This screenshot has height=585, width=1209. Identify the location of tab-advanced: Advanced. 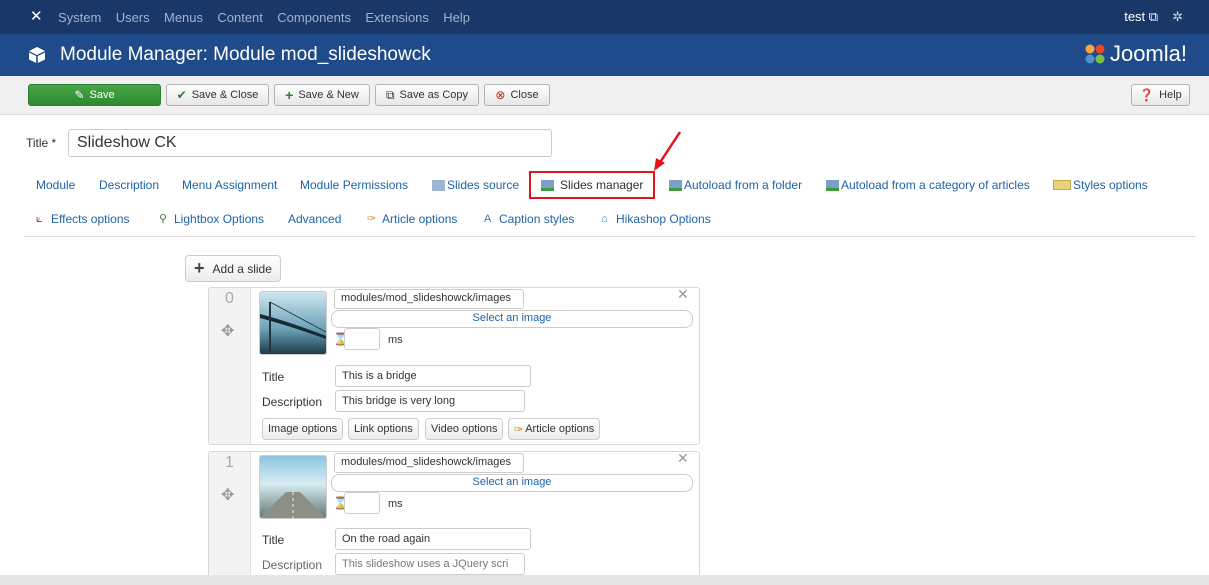
(314, 219).